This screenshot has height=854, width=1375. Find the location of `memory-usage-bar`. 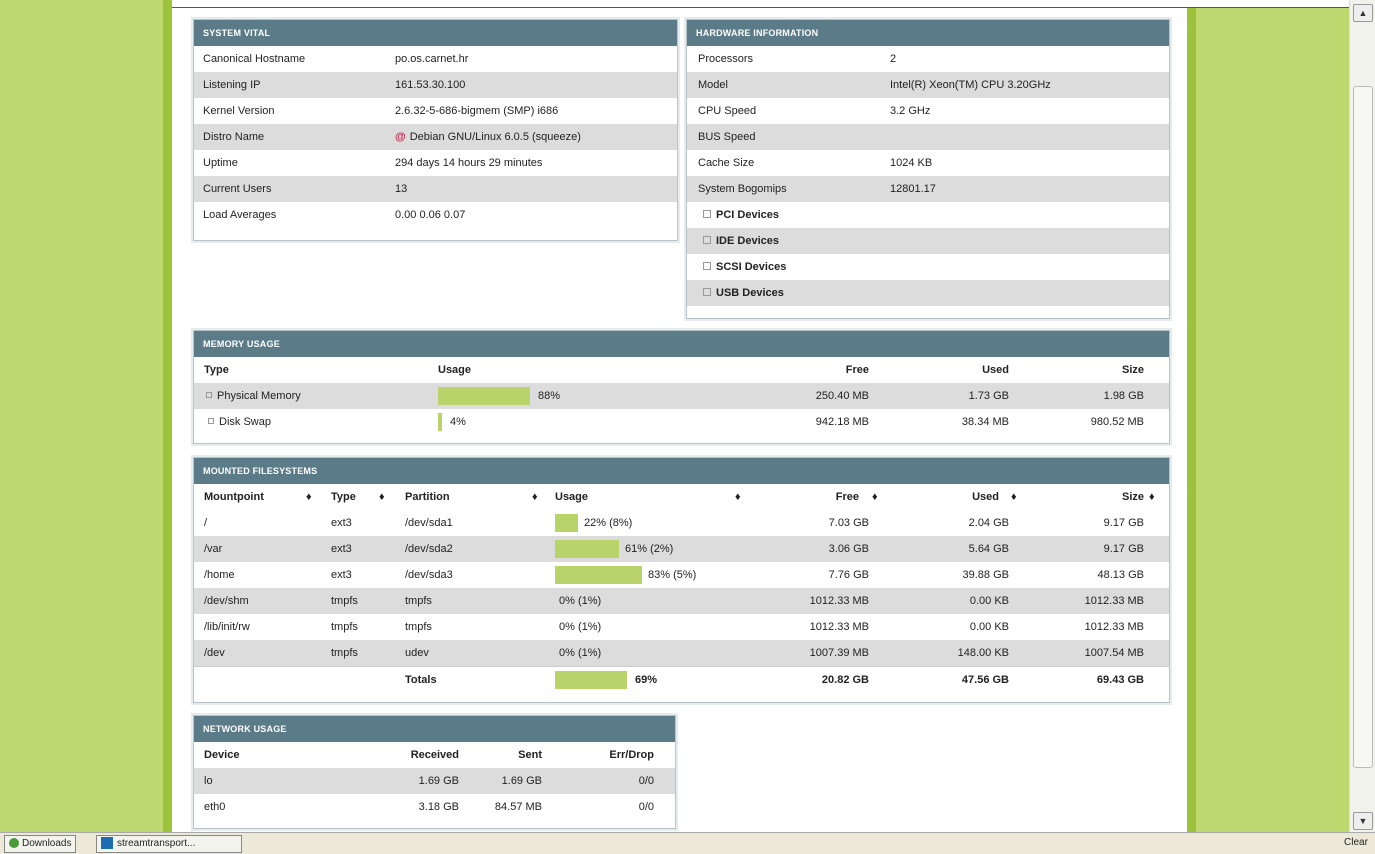

memory-usage-bar is located at coordinates (440, 422).